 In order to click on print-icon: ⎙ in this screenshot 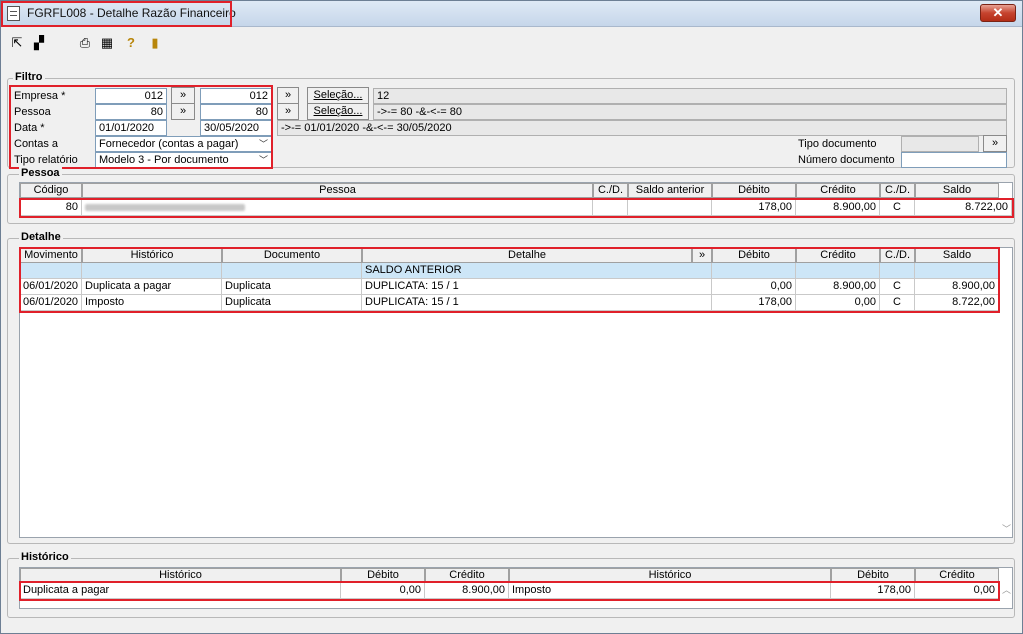, I will do `click(85, 43)`.